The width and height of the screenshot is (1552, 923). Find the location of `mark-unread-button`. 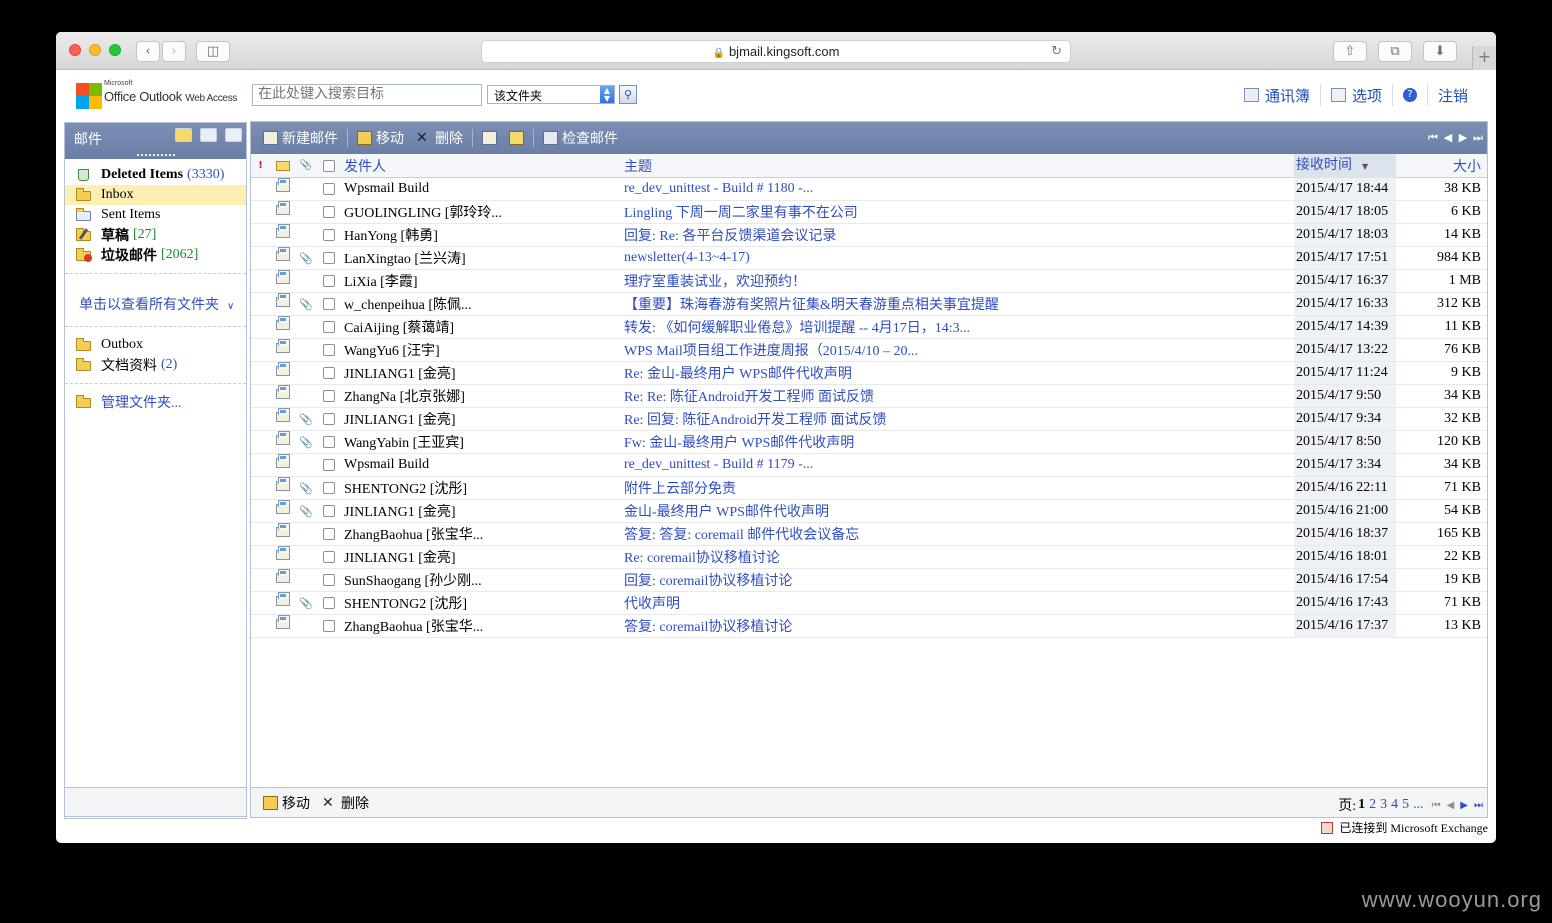

mark-unread-button is located at coordinates (516, 138).